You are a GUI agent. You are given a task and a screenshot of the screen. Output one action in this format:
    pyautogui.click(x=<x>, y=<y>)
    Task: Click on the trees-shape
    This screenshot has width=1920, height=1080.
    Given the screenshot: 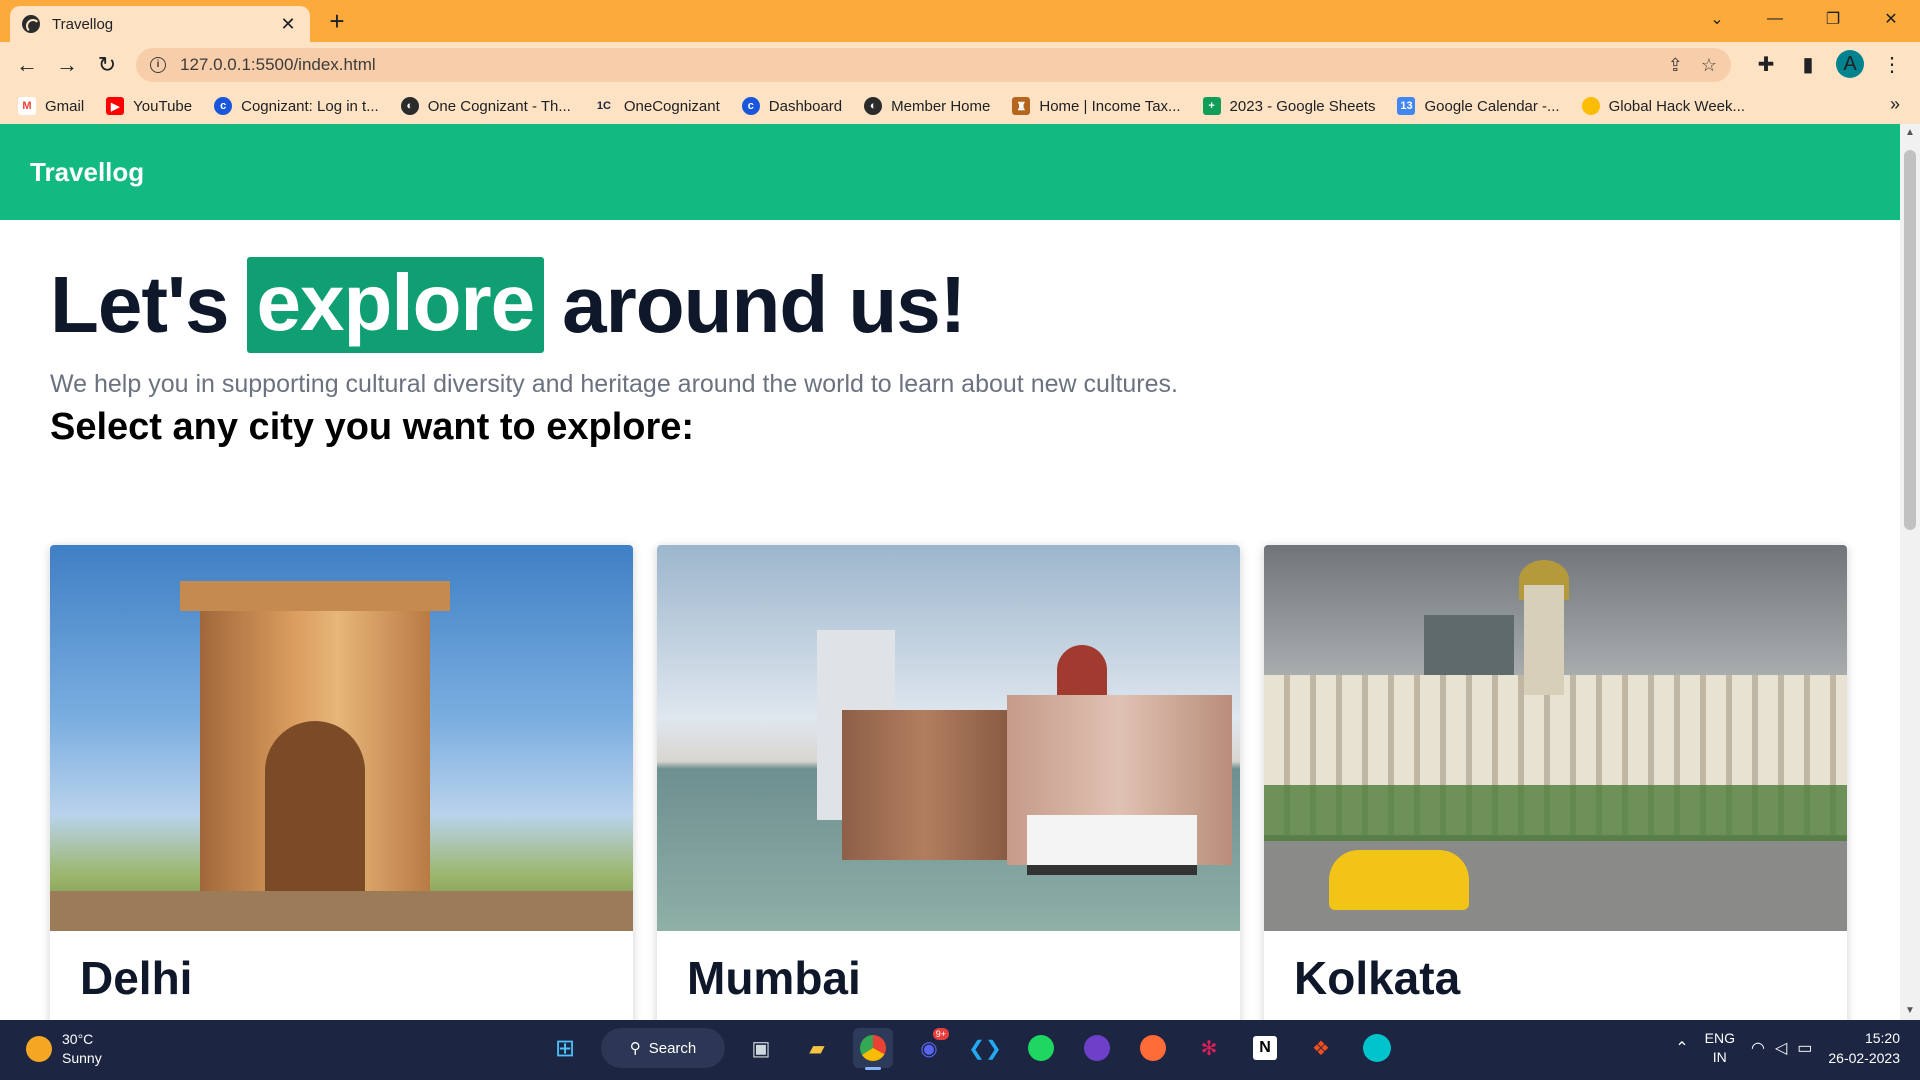 What is the action you would take?
    pyautogui.click(x=1555, y=815)
    